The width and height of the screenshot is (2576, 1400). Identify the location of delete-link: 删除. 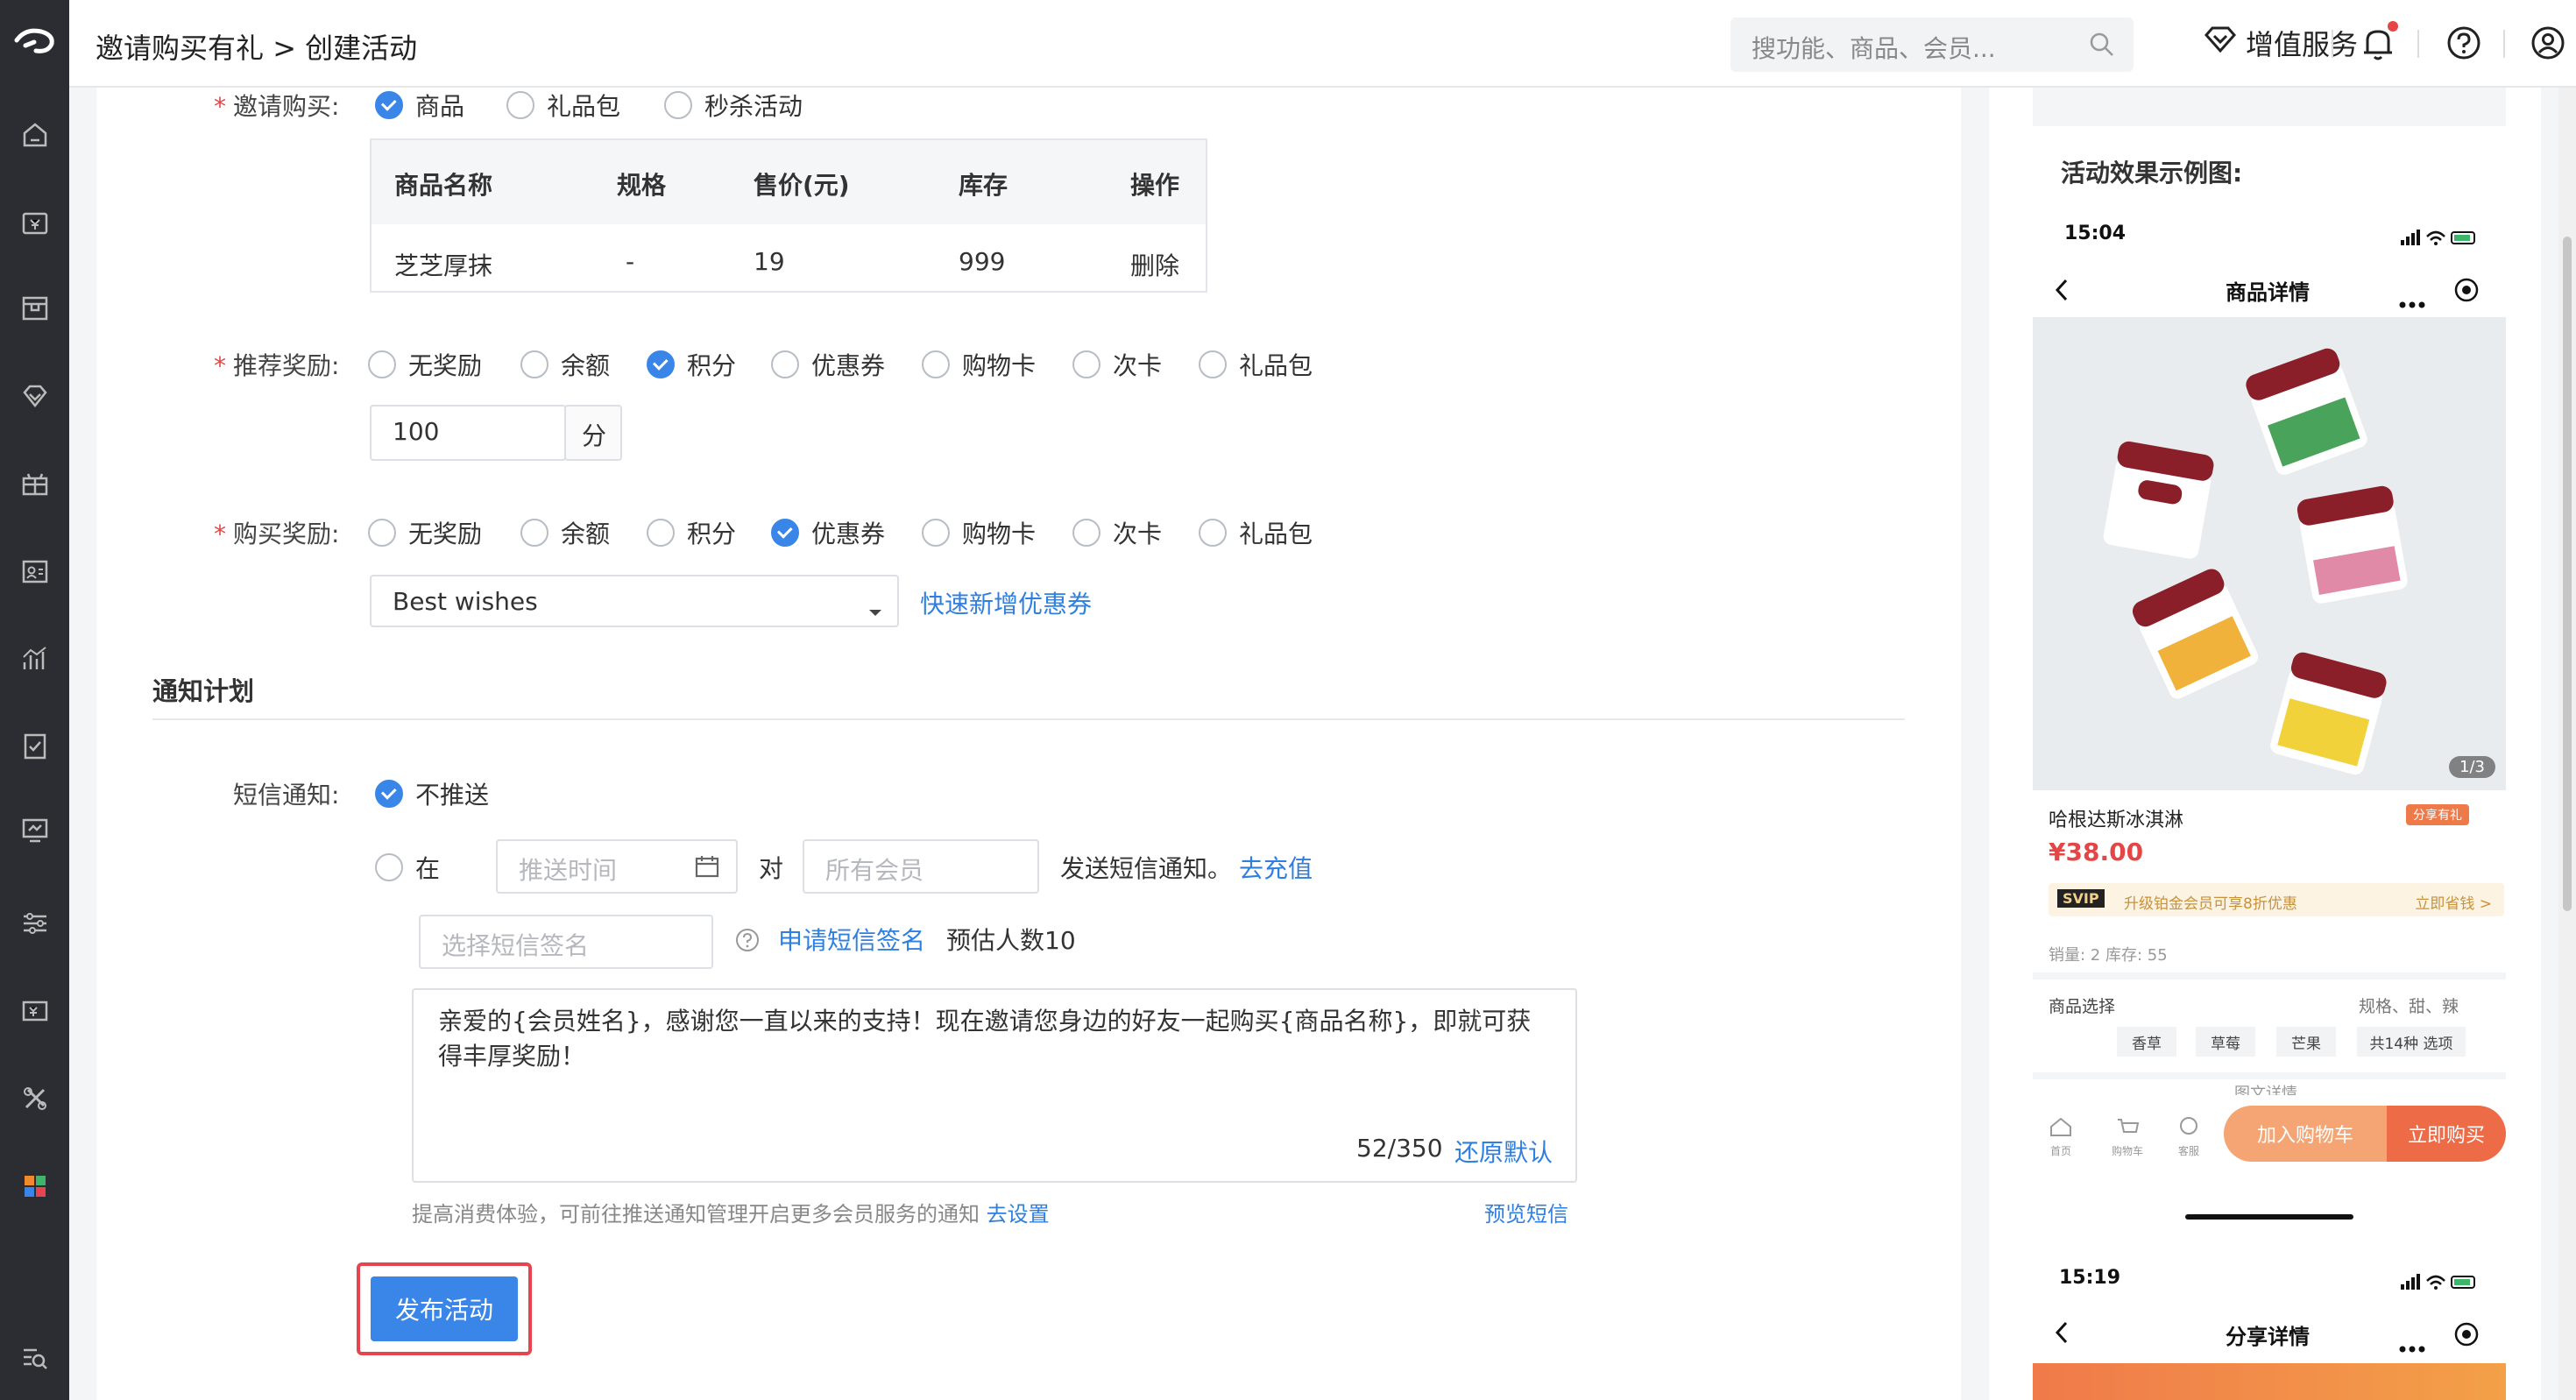
(1154, 264).